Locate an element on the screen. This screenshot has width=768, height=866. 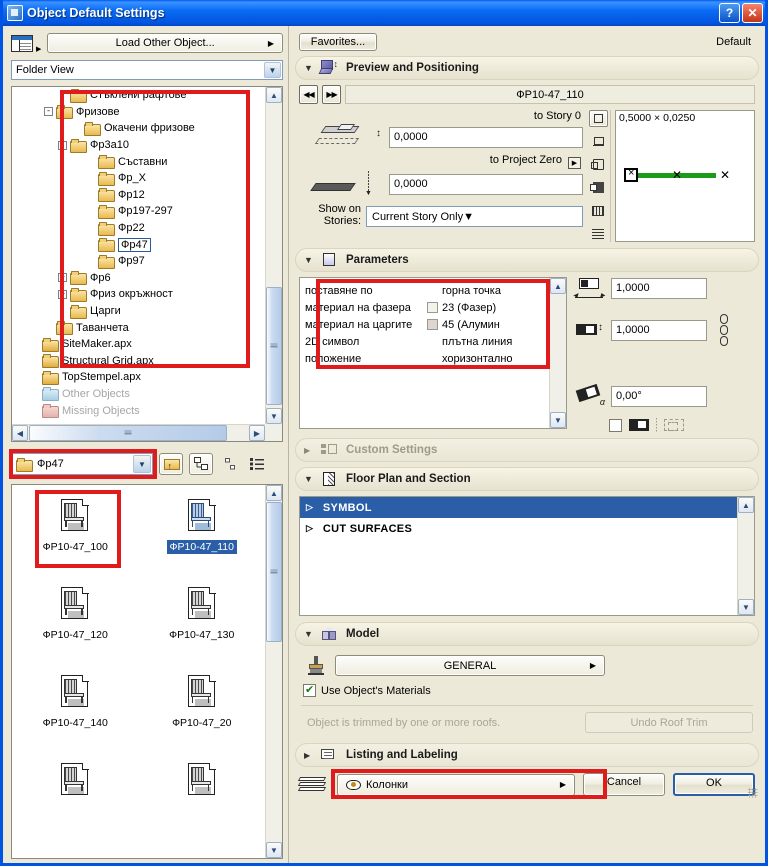
tree-item: Missing Objects is located at coordinates (138, 410).